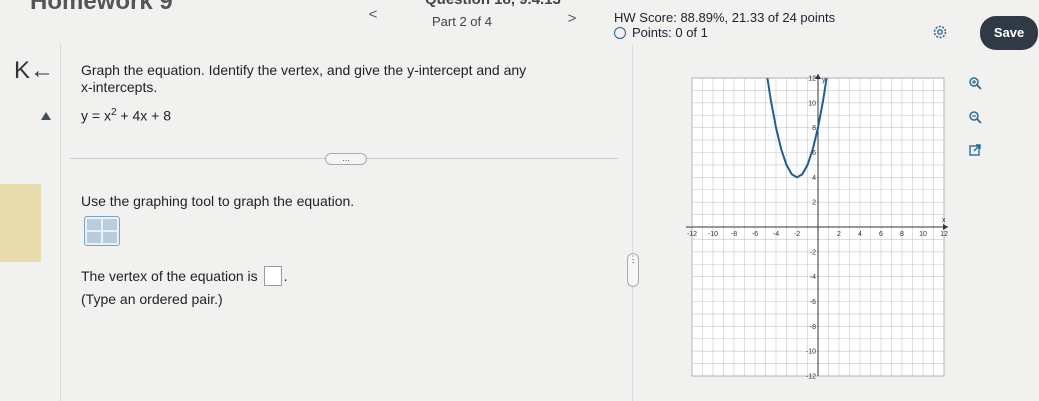 This screenshot has height=401, width=1039. I want to click on y-tick-label: 8, so click(814, 128).